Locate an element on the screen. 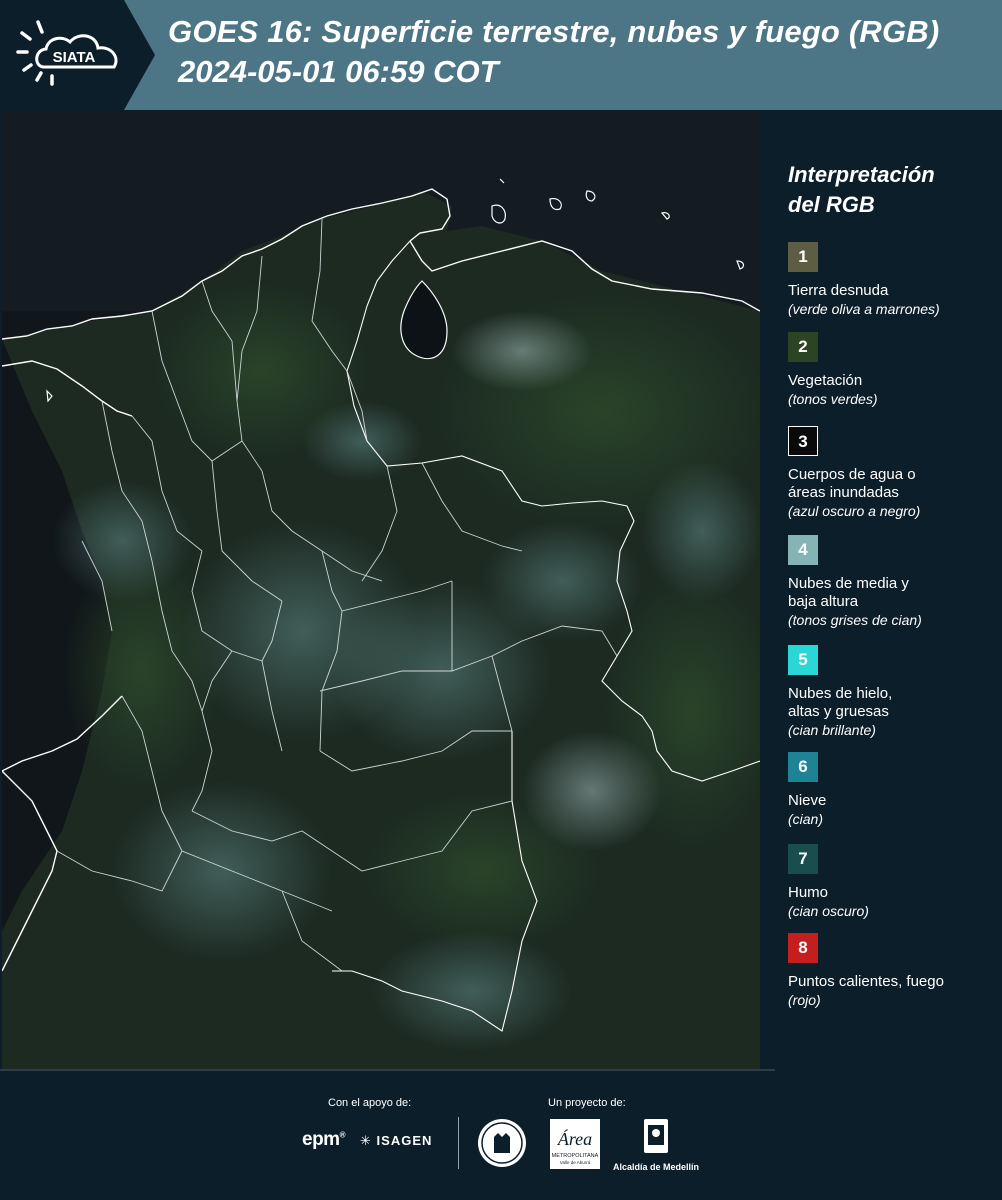  legend-title-line2: del RGB is located at coordinates (831, 204).